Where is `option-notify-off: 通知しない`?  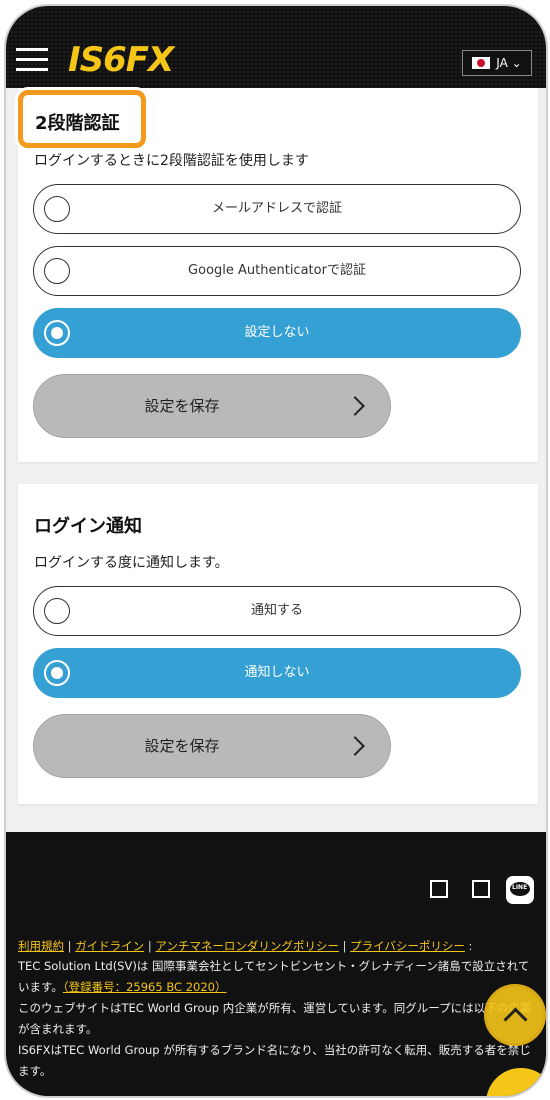 option-notify-off: 通知しない is located at coordinates (277, 673).